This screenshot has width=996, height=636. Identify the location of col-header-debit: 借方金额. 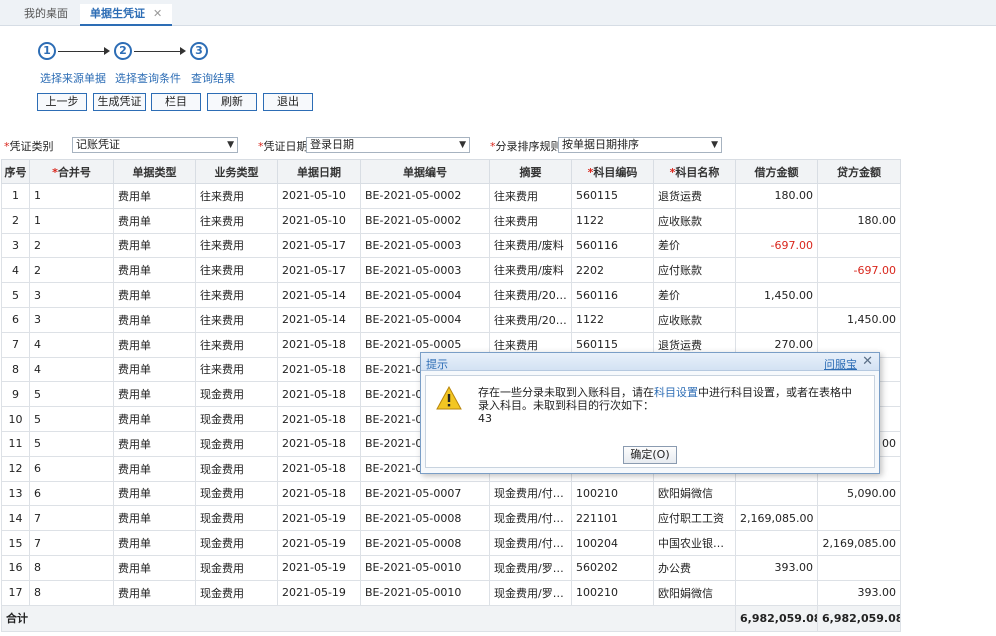
(776, 171).